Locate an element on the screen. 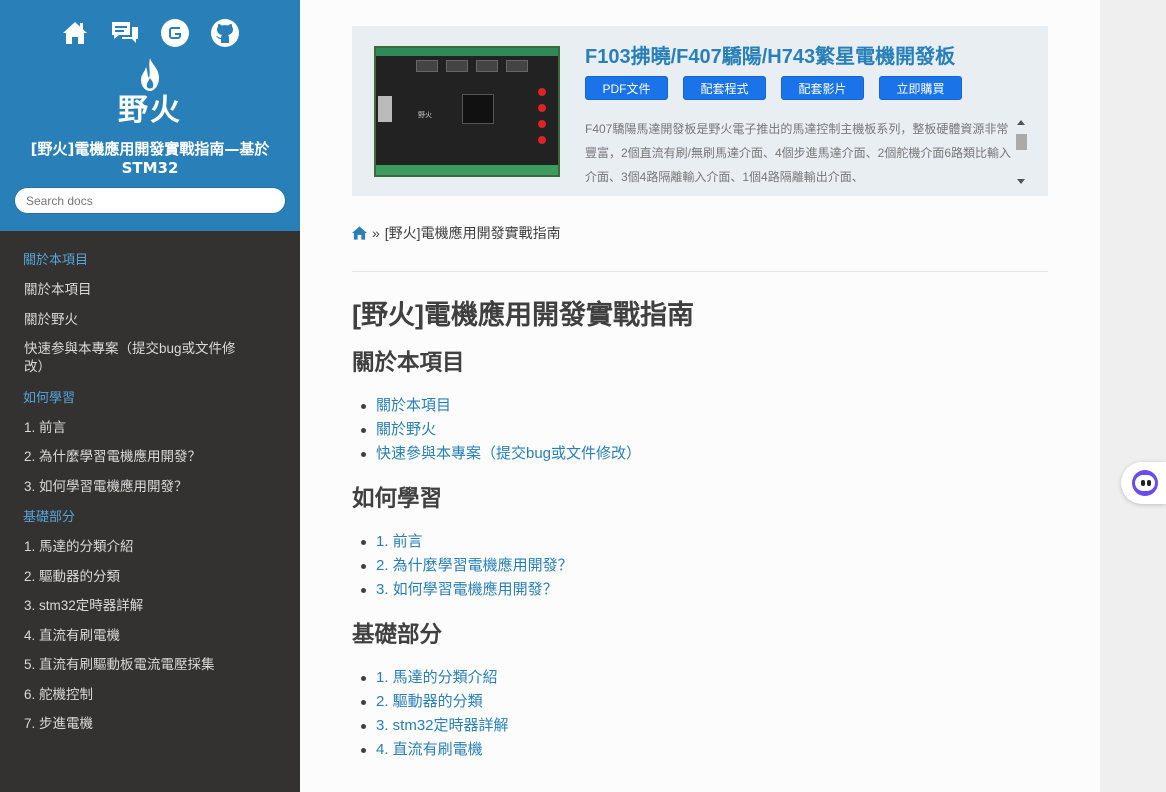  section-heading: 如何學習 is located at coordinates (397, 498).